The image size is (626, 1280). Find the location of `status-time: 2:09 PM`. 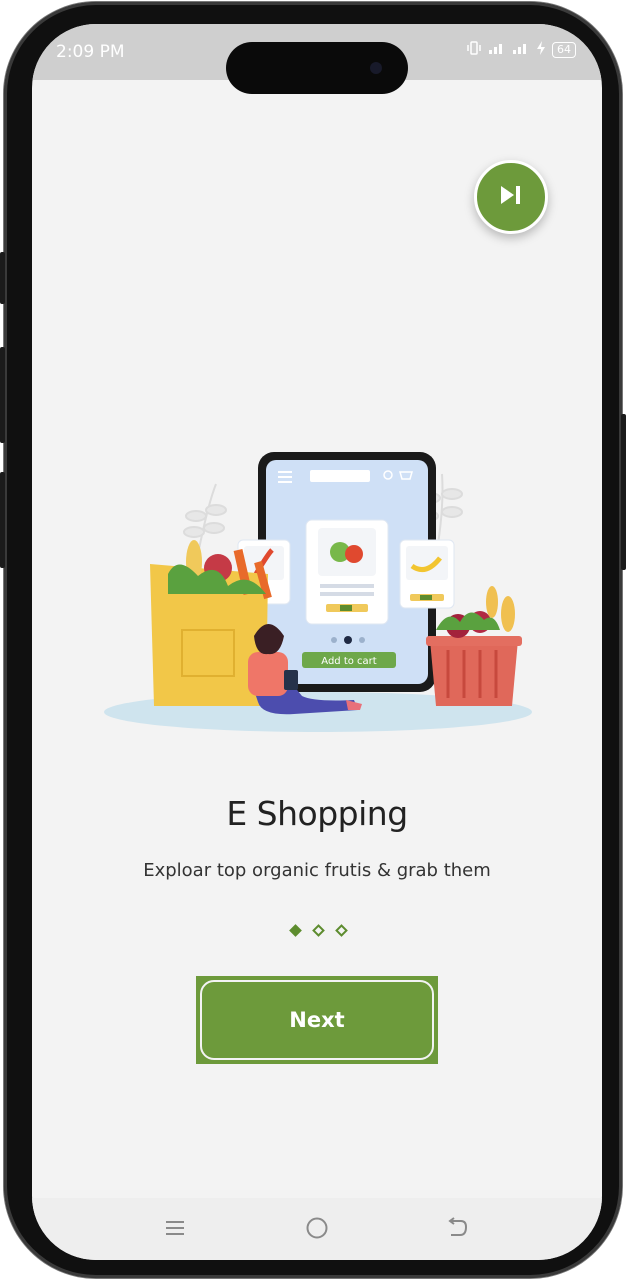

status-time: 2:09 PM is located at coordinates (90, 52).